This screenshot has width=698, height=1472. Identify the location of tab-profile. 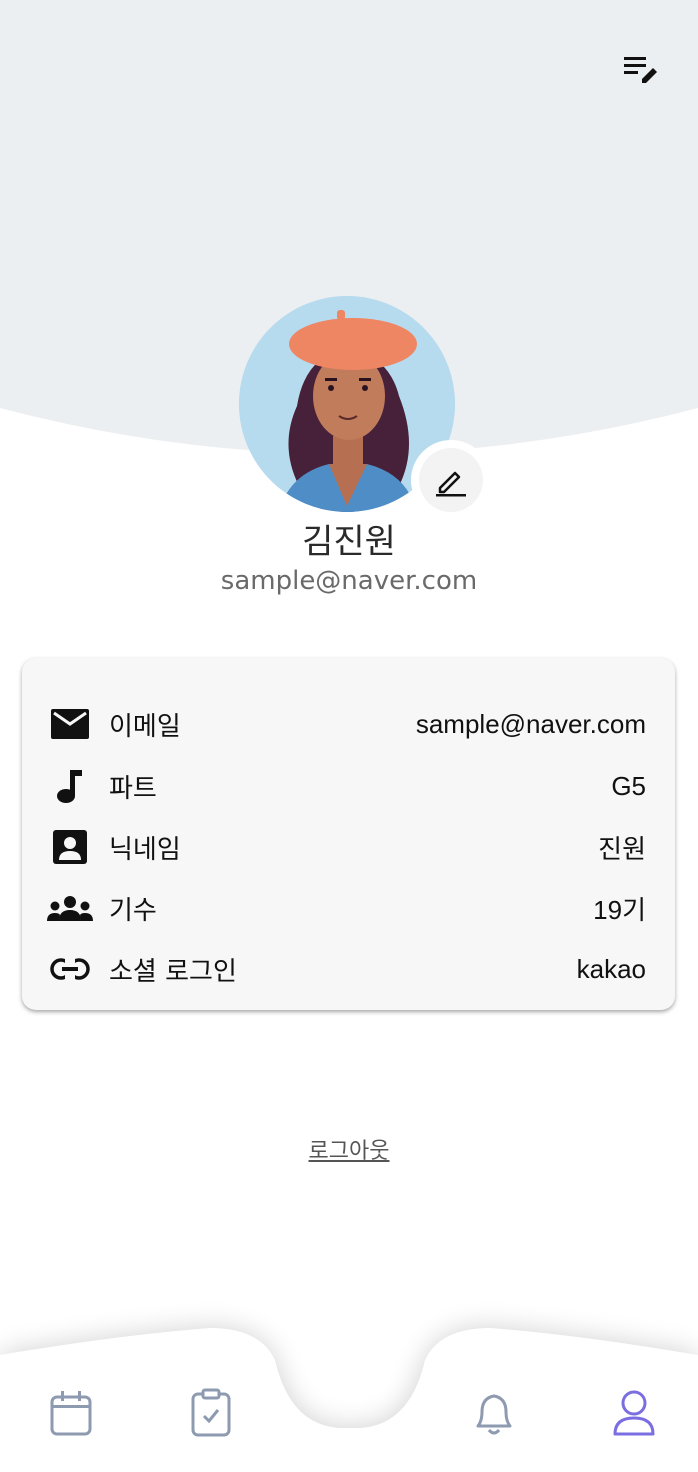
(634, 1413).